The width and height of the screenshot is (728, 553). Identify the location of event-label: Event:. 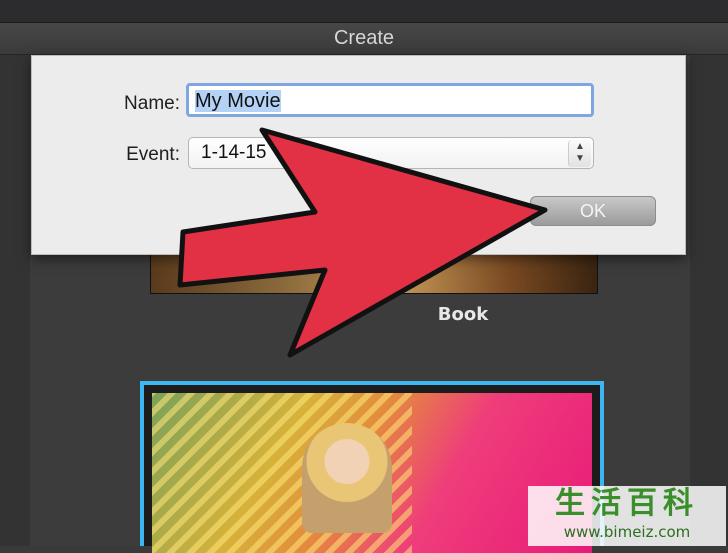
(153, 154).